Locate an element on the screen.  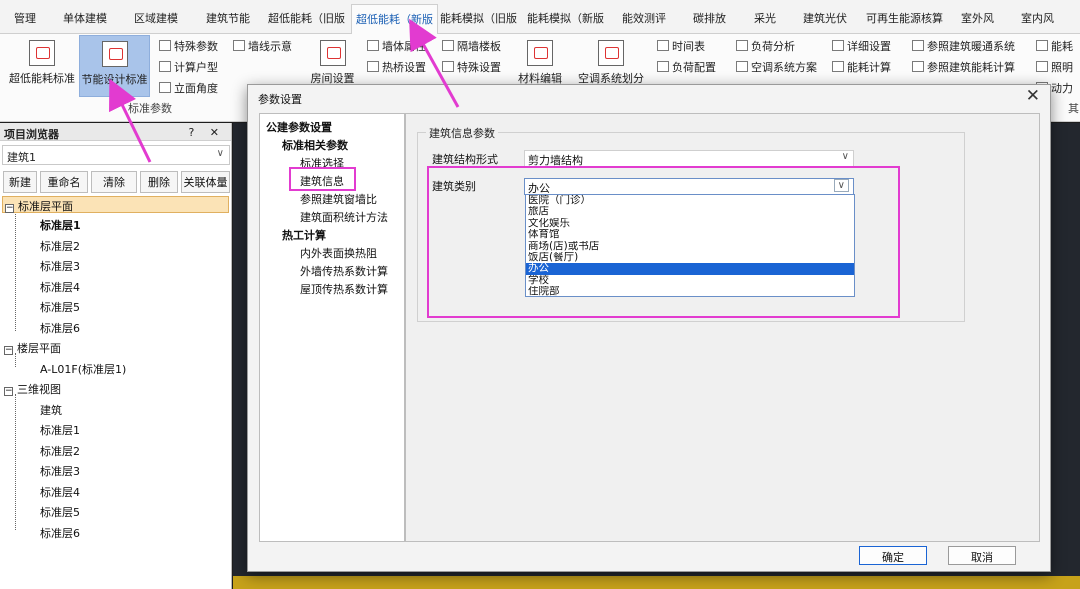
arrow-to-tab is located at coordinates (434, 63).